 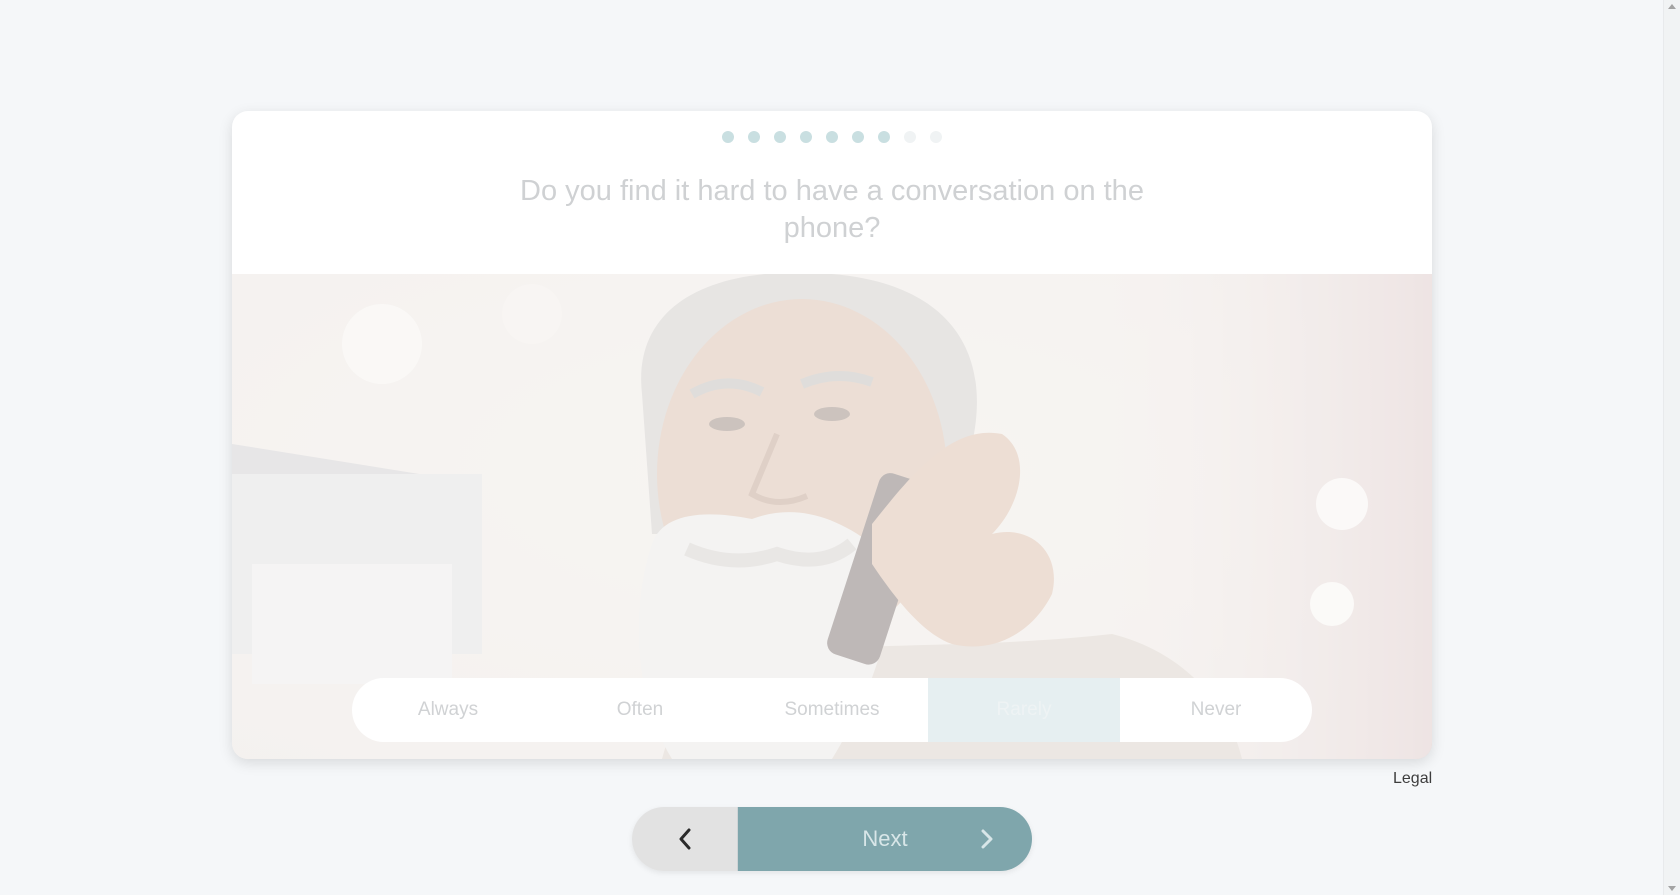 What do you see at coordinates (1672, 6) in the screenshot?
I see `scroll-up-arrow-icon` at bounding box center [1672, 6].